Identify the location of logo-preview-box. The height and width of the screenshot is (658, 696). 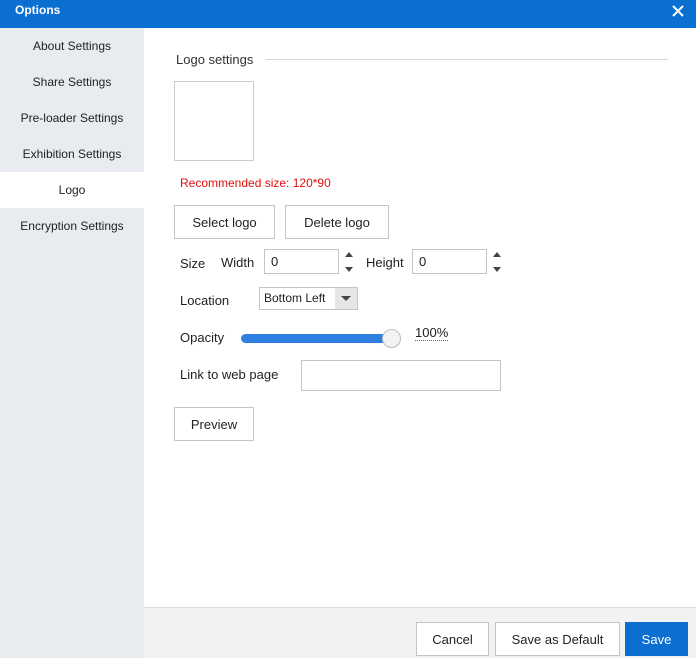
(214, 121).